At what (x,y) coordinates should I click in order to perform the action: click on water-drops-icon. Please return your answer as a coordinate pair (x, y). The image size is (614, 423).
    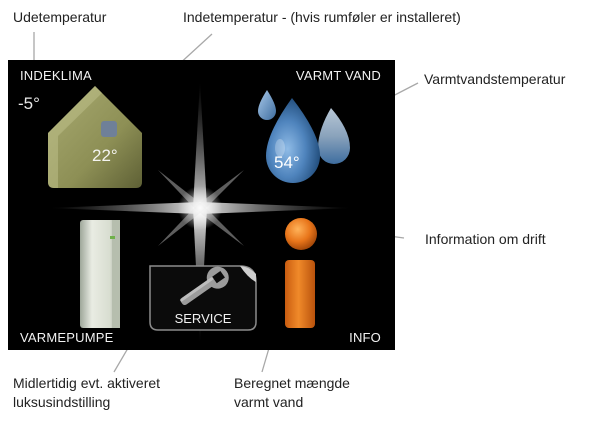
    Looking at the image, I should click on (304, 136).